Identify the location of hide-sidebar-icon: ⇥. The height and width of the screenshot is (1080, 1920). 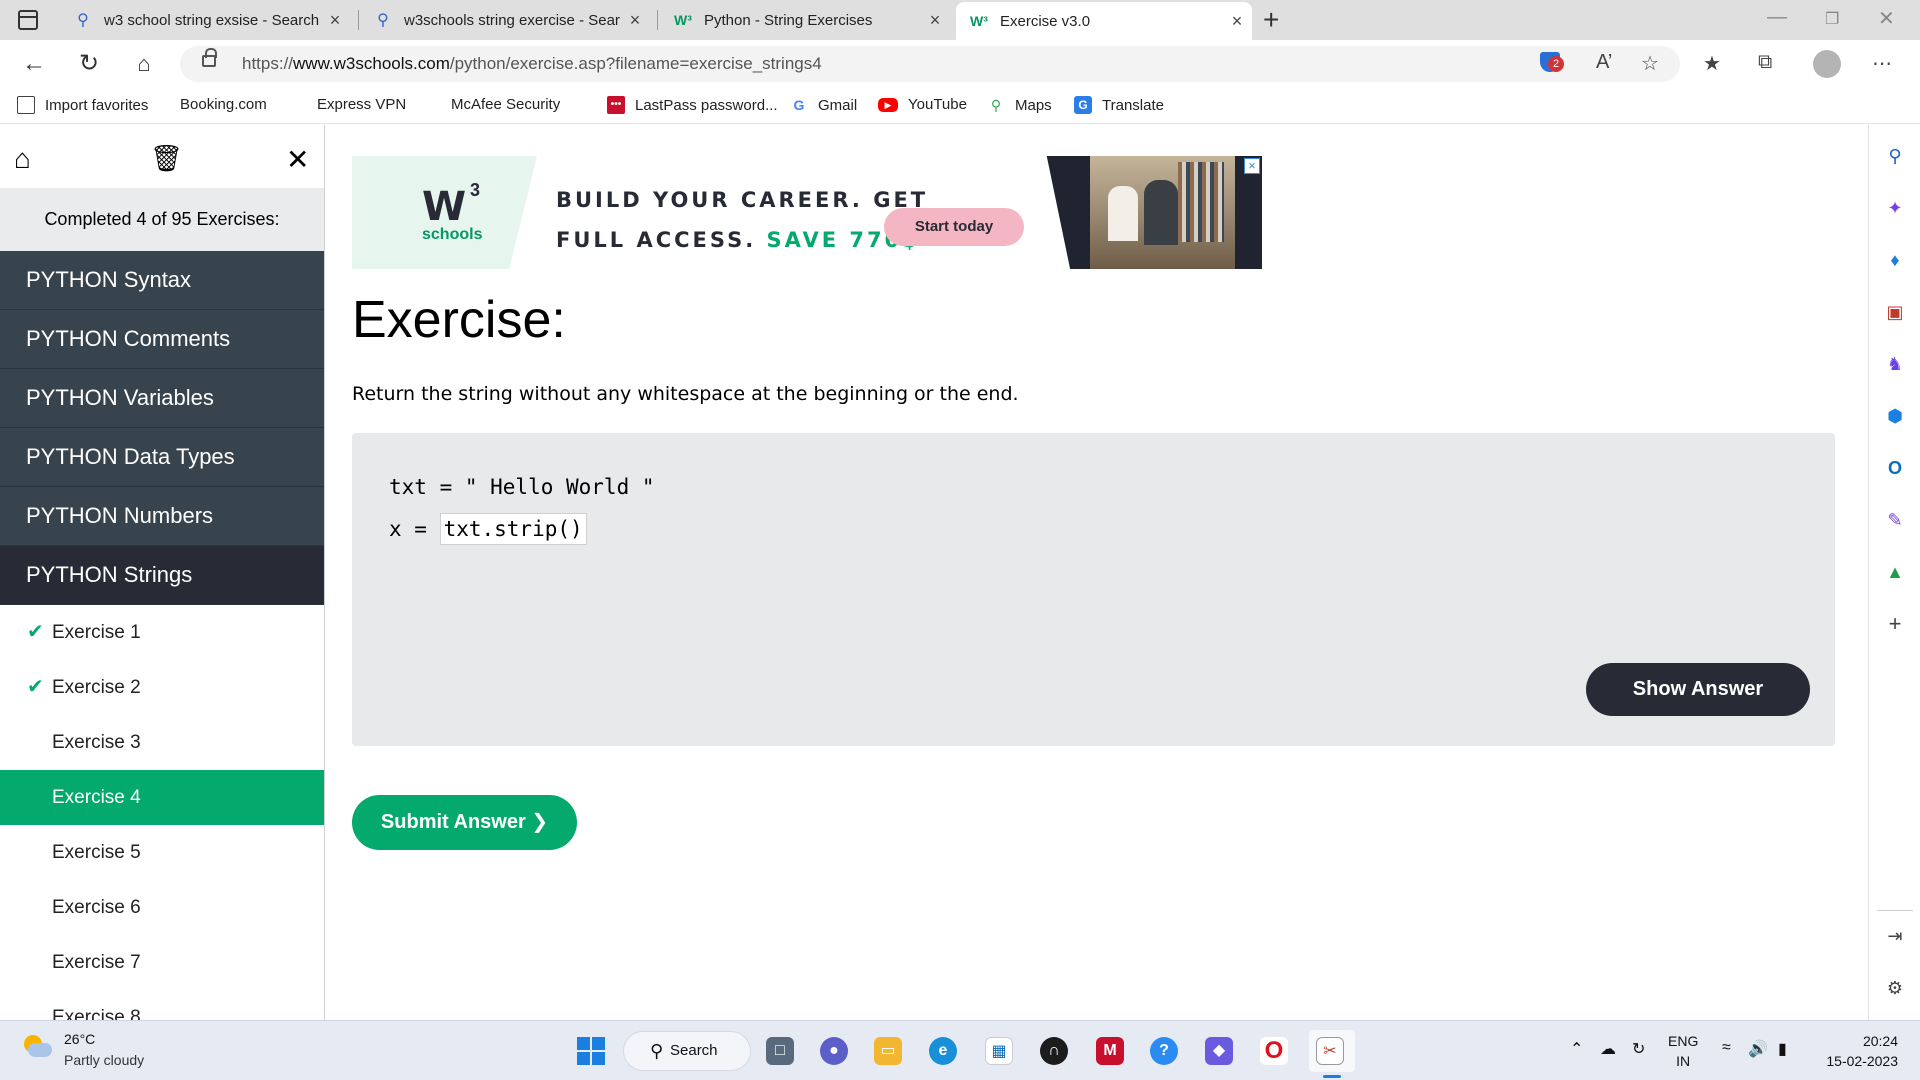
(1895, 936).